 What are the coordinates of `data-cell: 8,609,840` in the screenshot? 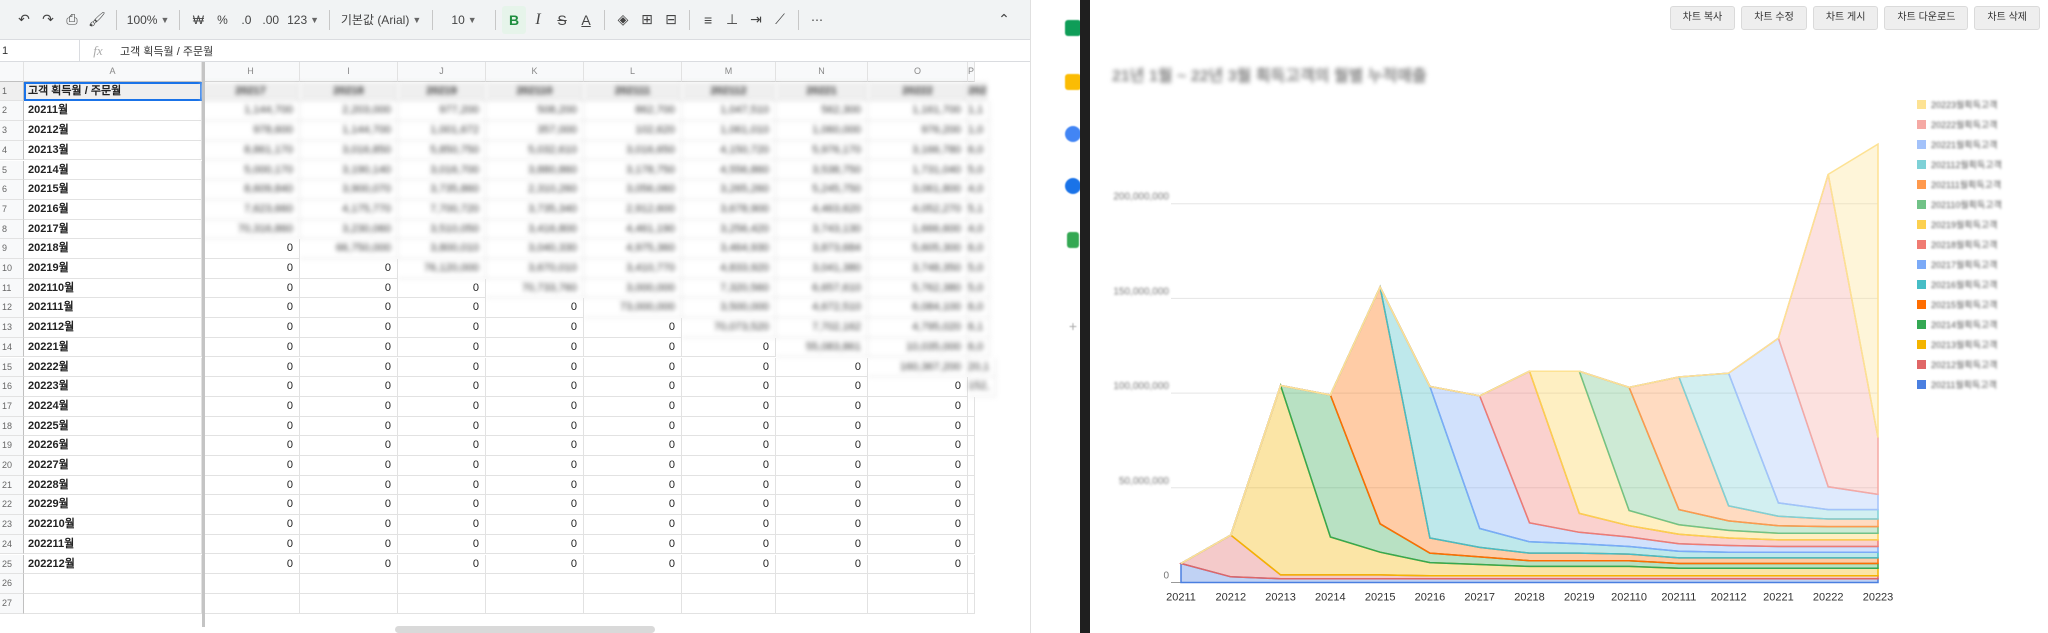 It's located at (251, 190).